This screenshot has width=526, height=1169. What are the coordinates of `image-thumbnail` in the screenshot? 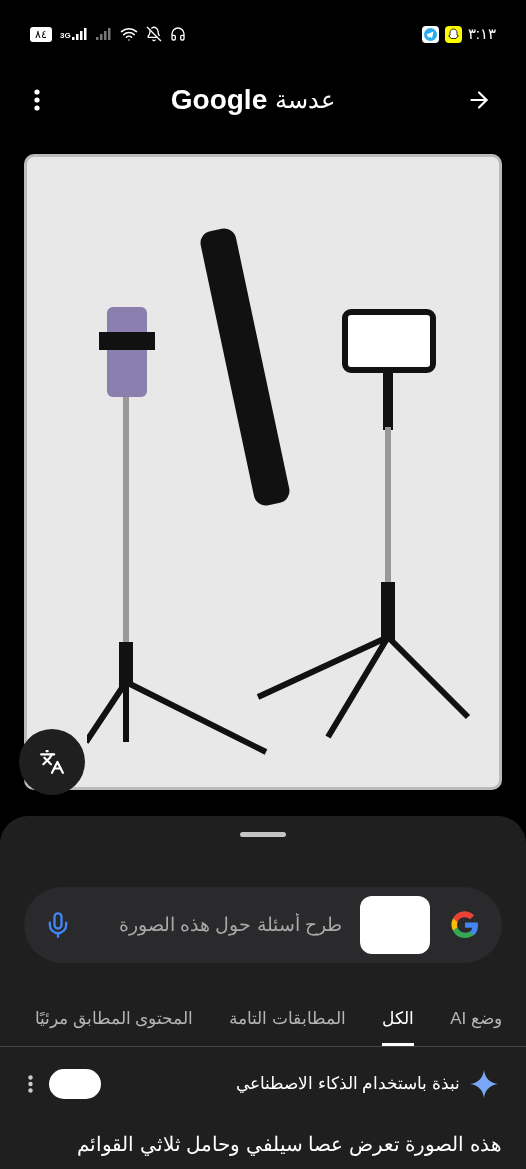 It's located at (395, 925).